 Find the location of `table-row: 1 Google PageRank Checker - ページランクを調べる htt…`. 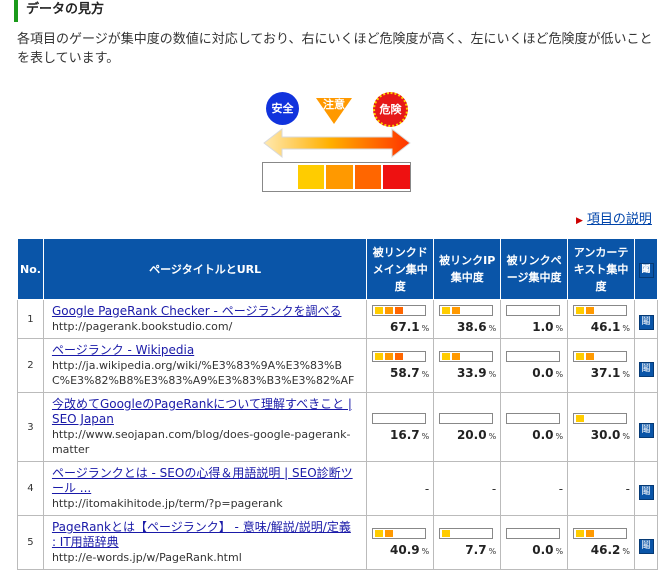

table-row: 1 Google PageRank Checker - ページランクを調べる htt… is located at coordinates (337, 319).